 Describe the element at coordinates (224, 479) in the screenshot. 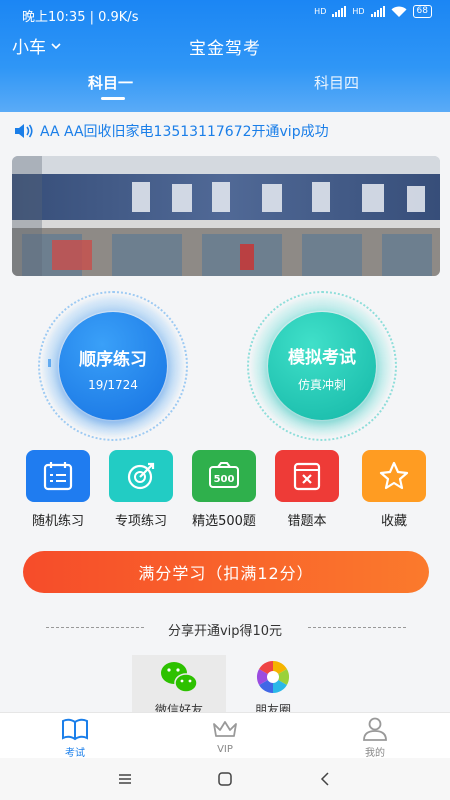

I see `svg-text: 500` at that location.